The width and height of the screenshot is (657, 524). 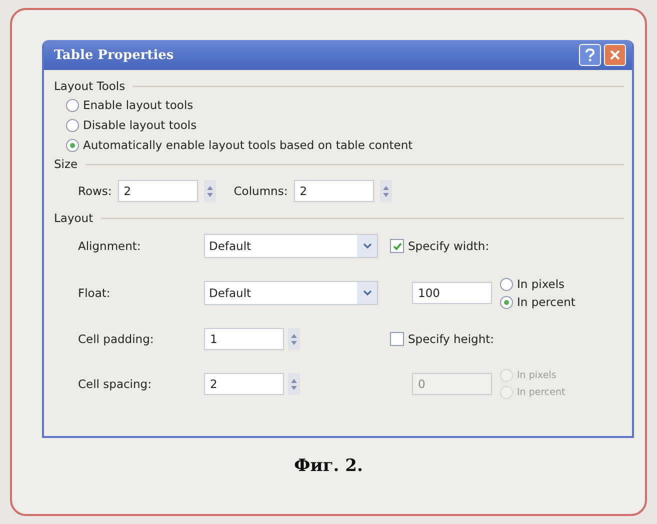 I want to click on field-label: Float:, so click(x=95, y=293).